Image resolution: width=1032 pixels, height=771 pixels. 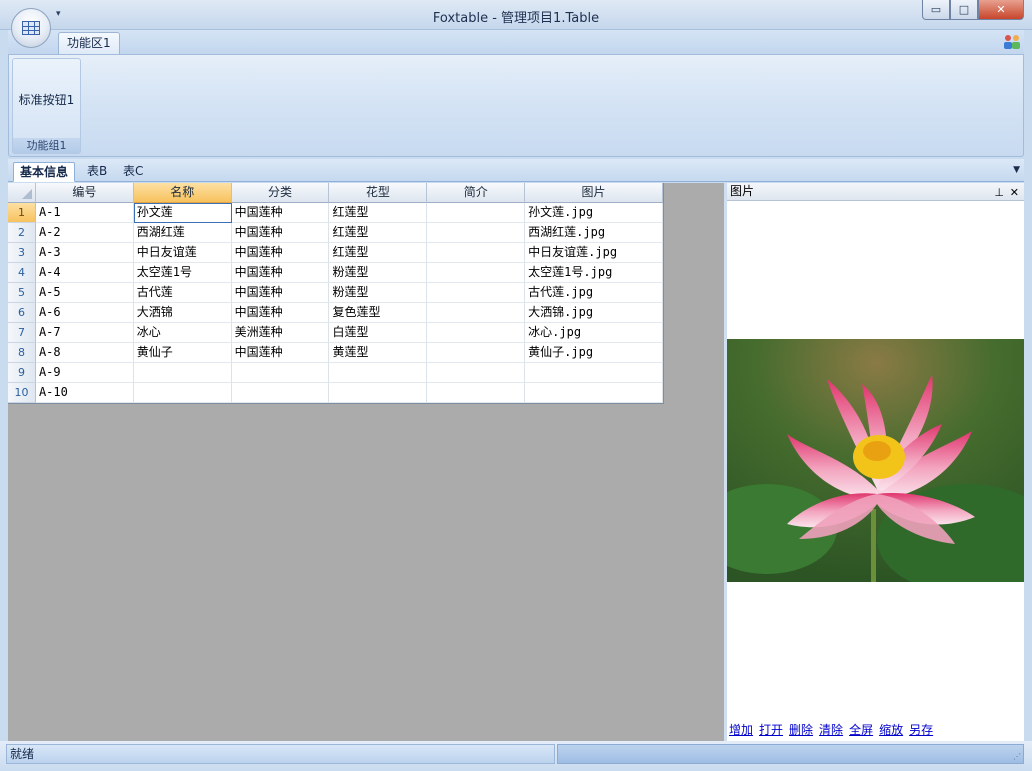 What do you see at coordinates (594, 233) in the screenshot?
I see `cell-picture: 西湖红莲.jpg` at bounding box center [594, 233].